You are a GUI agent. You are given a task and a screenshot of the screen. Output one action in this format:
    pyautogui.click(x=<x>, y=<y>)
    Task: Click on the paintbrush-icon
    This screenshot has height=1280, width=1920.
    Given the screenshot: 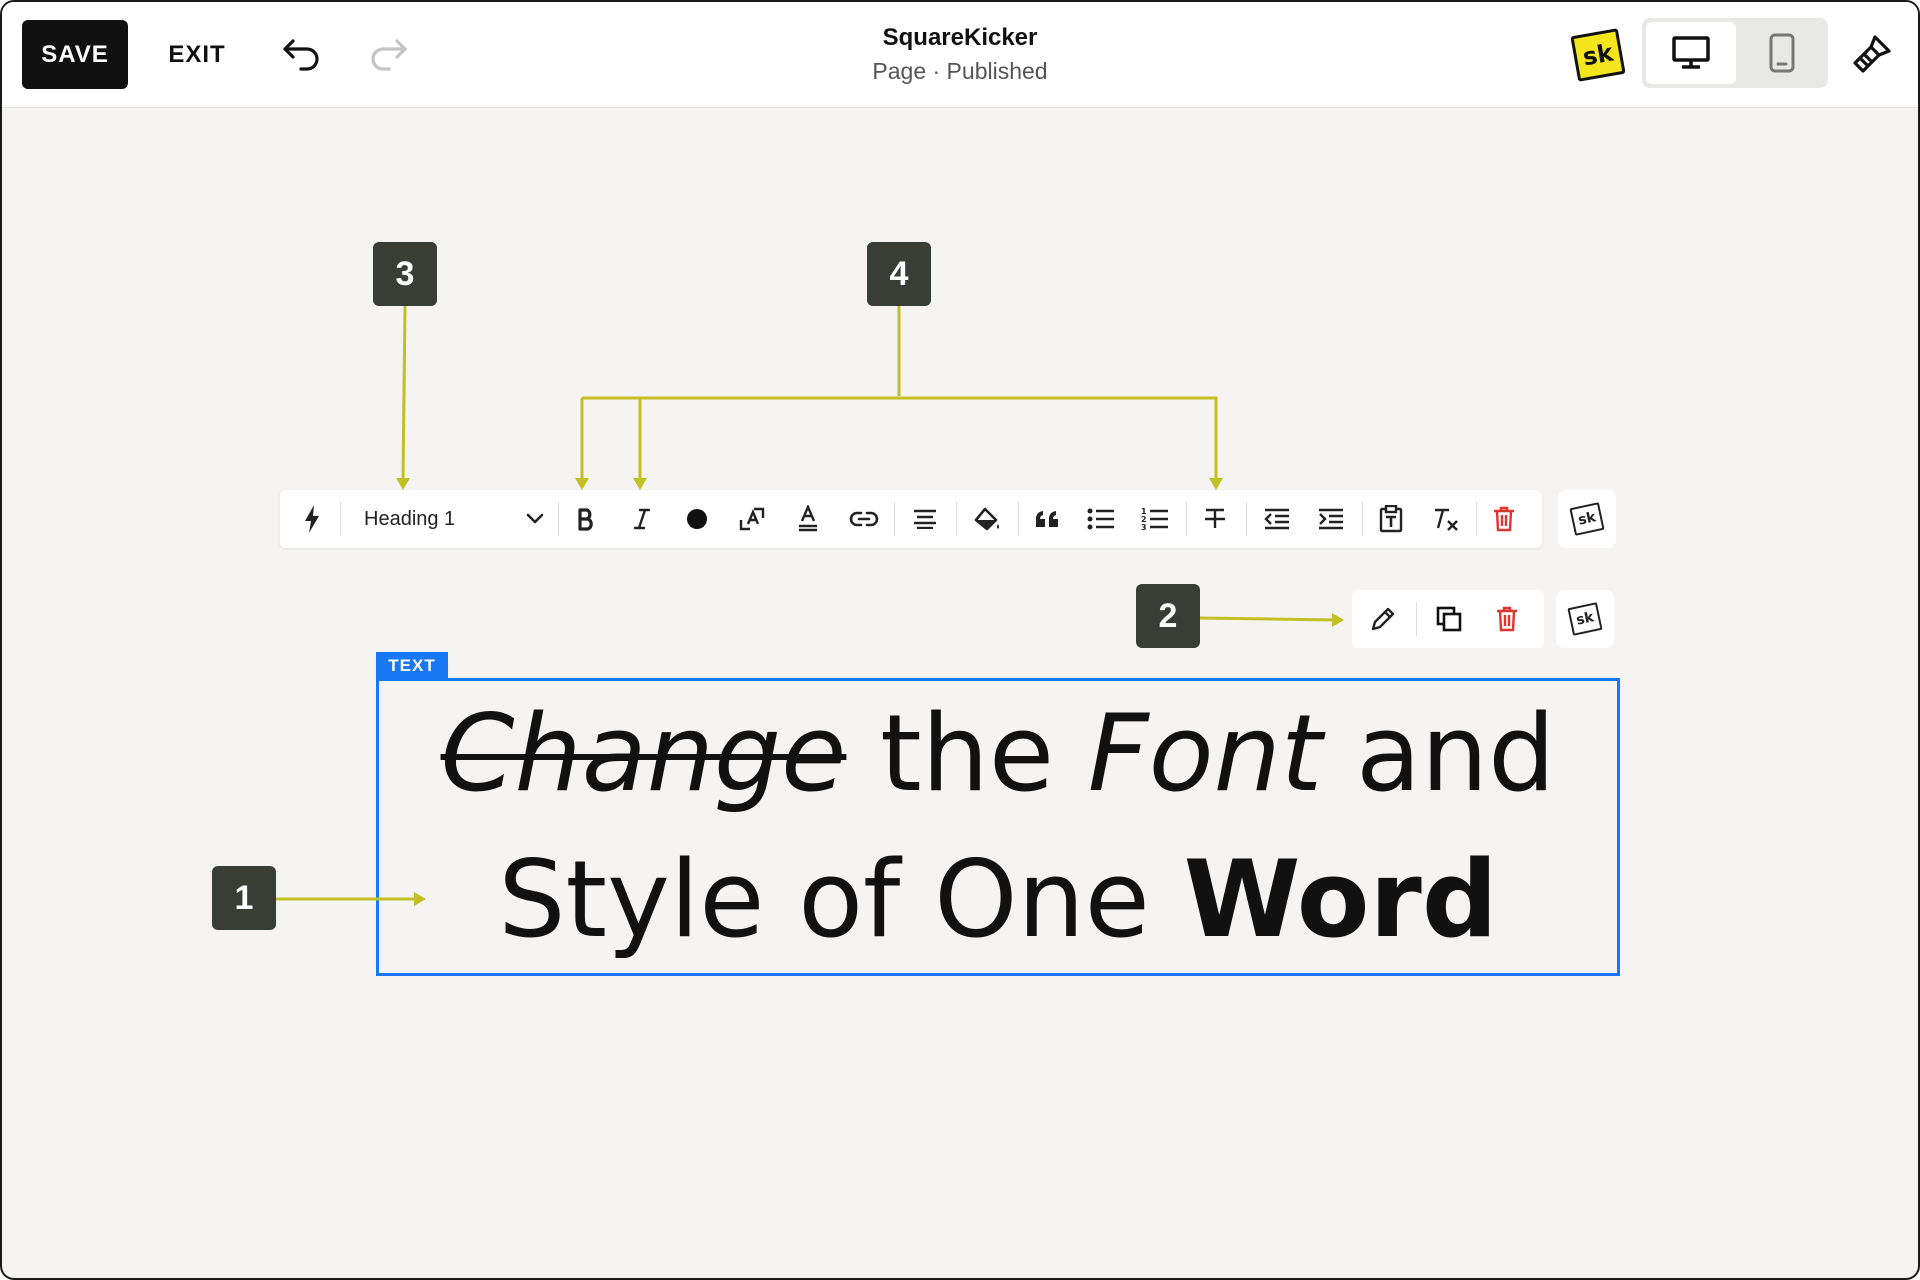 What is the action you would take?
    pyautogui.click(x=1871, y=55)
    